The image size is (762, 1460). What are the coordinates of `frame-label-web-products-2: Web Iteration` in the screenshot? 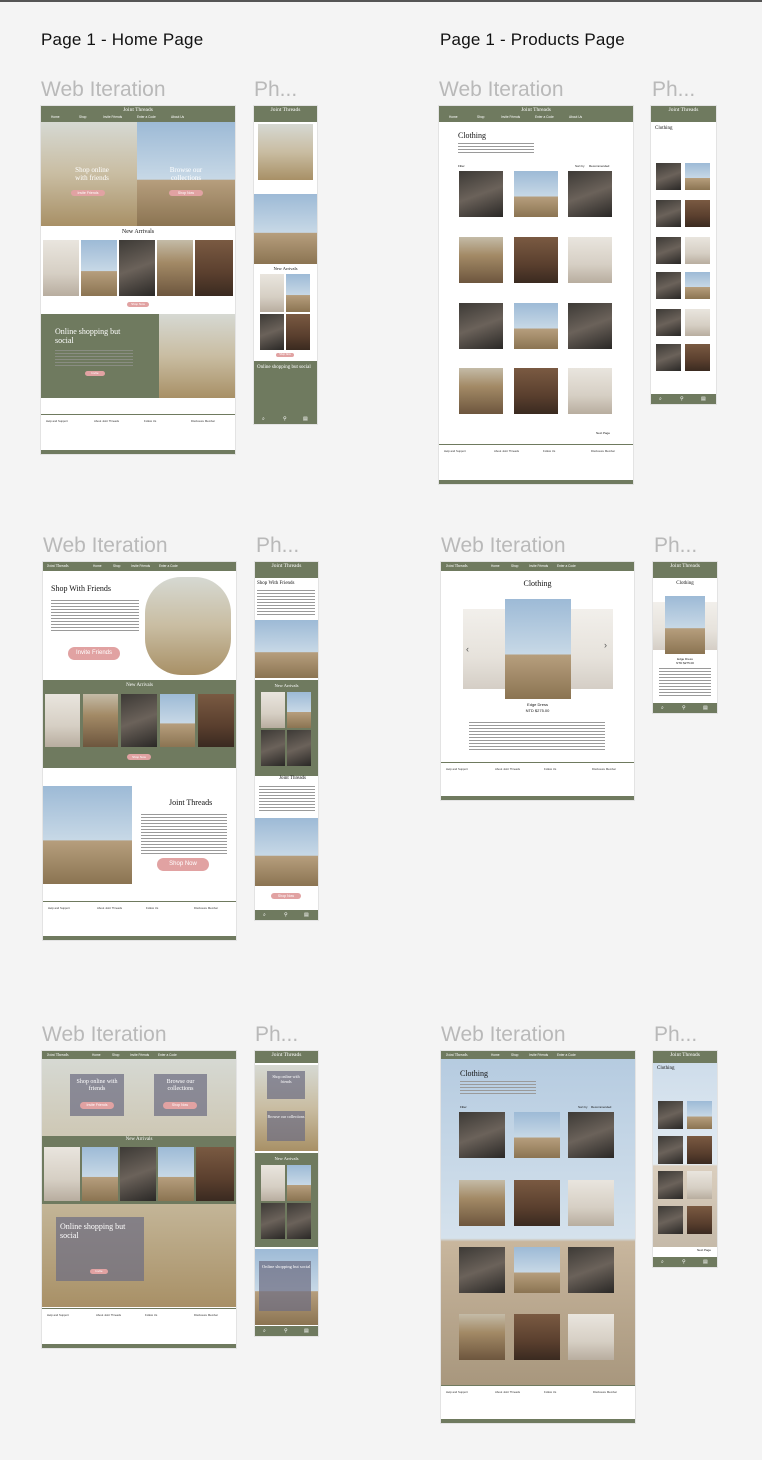 It's located at (503, 546).